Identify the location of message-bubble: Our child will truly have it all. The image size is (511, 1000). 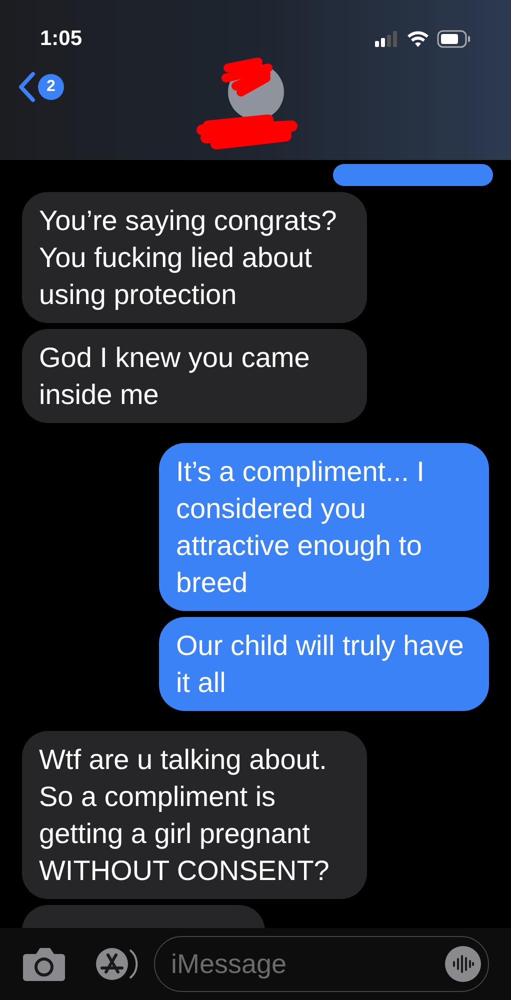
(324, 664).